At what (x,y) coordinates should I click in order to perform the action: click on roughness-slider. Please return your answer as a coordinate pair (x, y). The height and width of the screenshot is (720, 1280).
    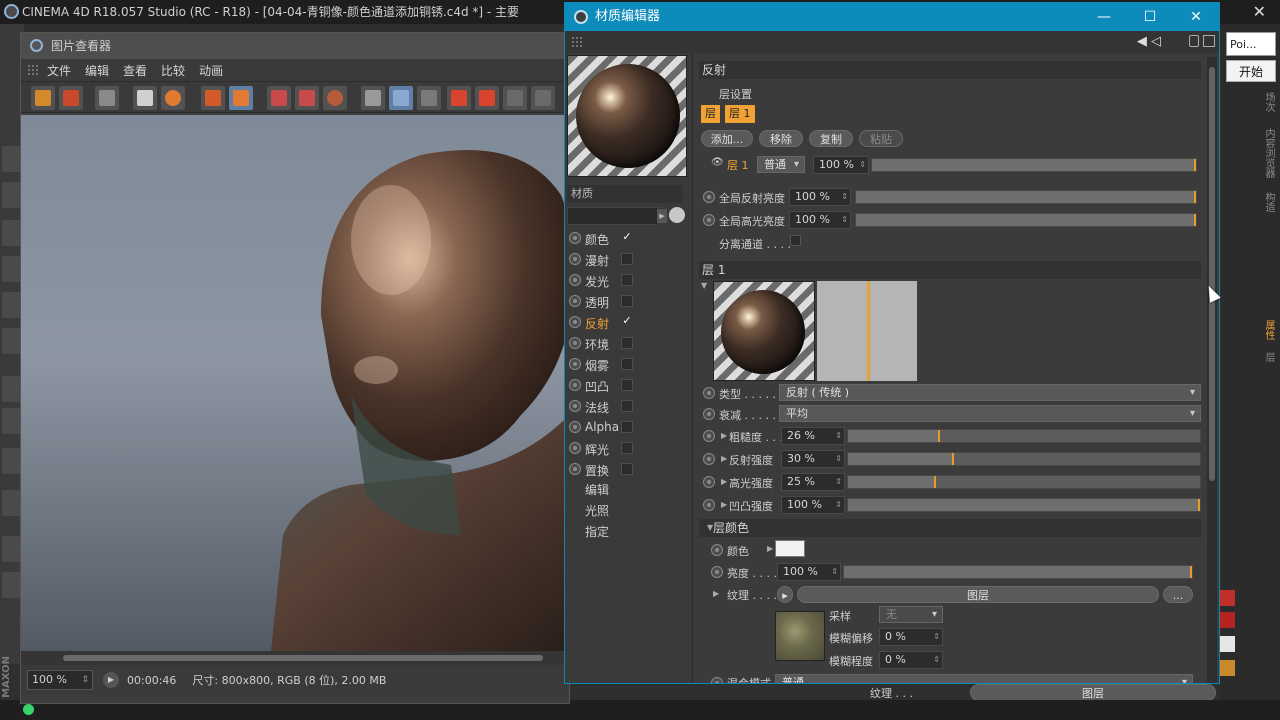
    Looking at the image, I should click on (1024, 436).